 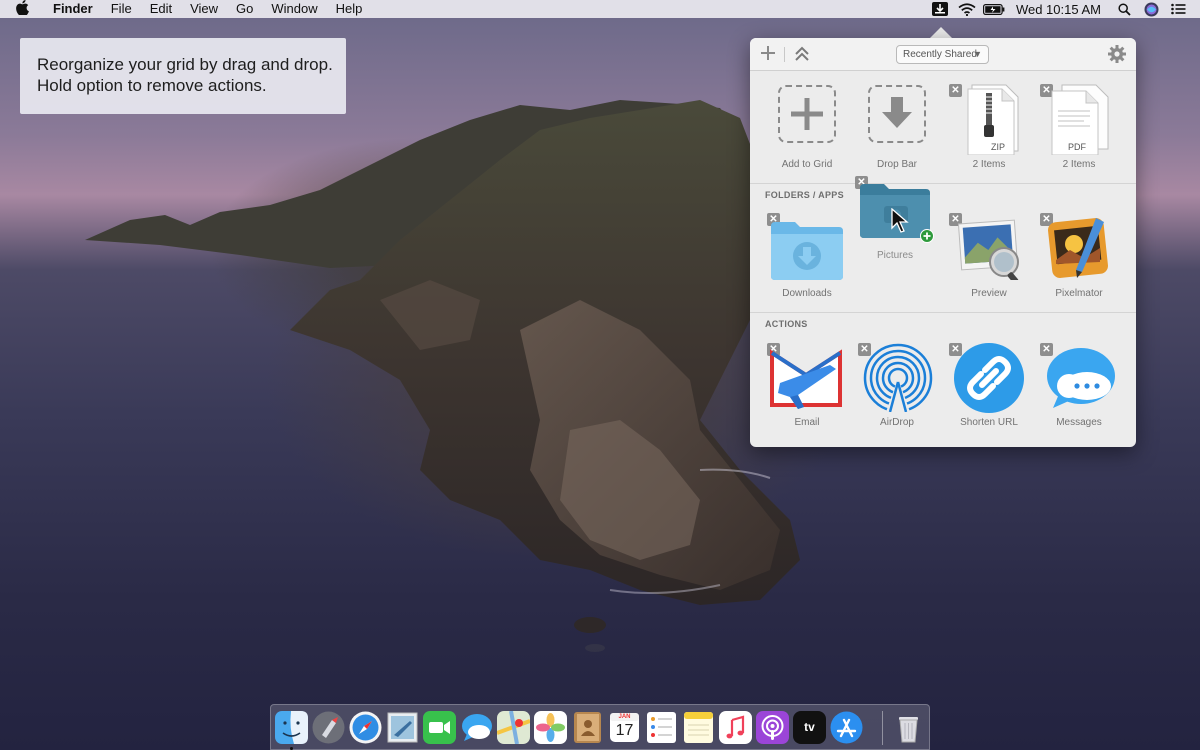 What do you see at coordinates (121, 9) in the screenshot?
I see `menu-file: File` at bounding box center [121, 9].